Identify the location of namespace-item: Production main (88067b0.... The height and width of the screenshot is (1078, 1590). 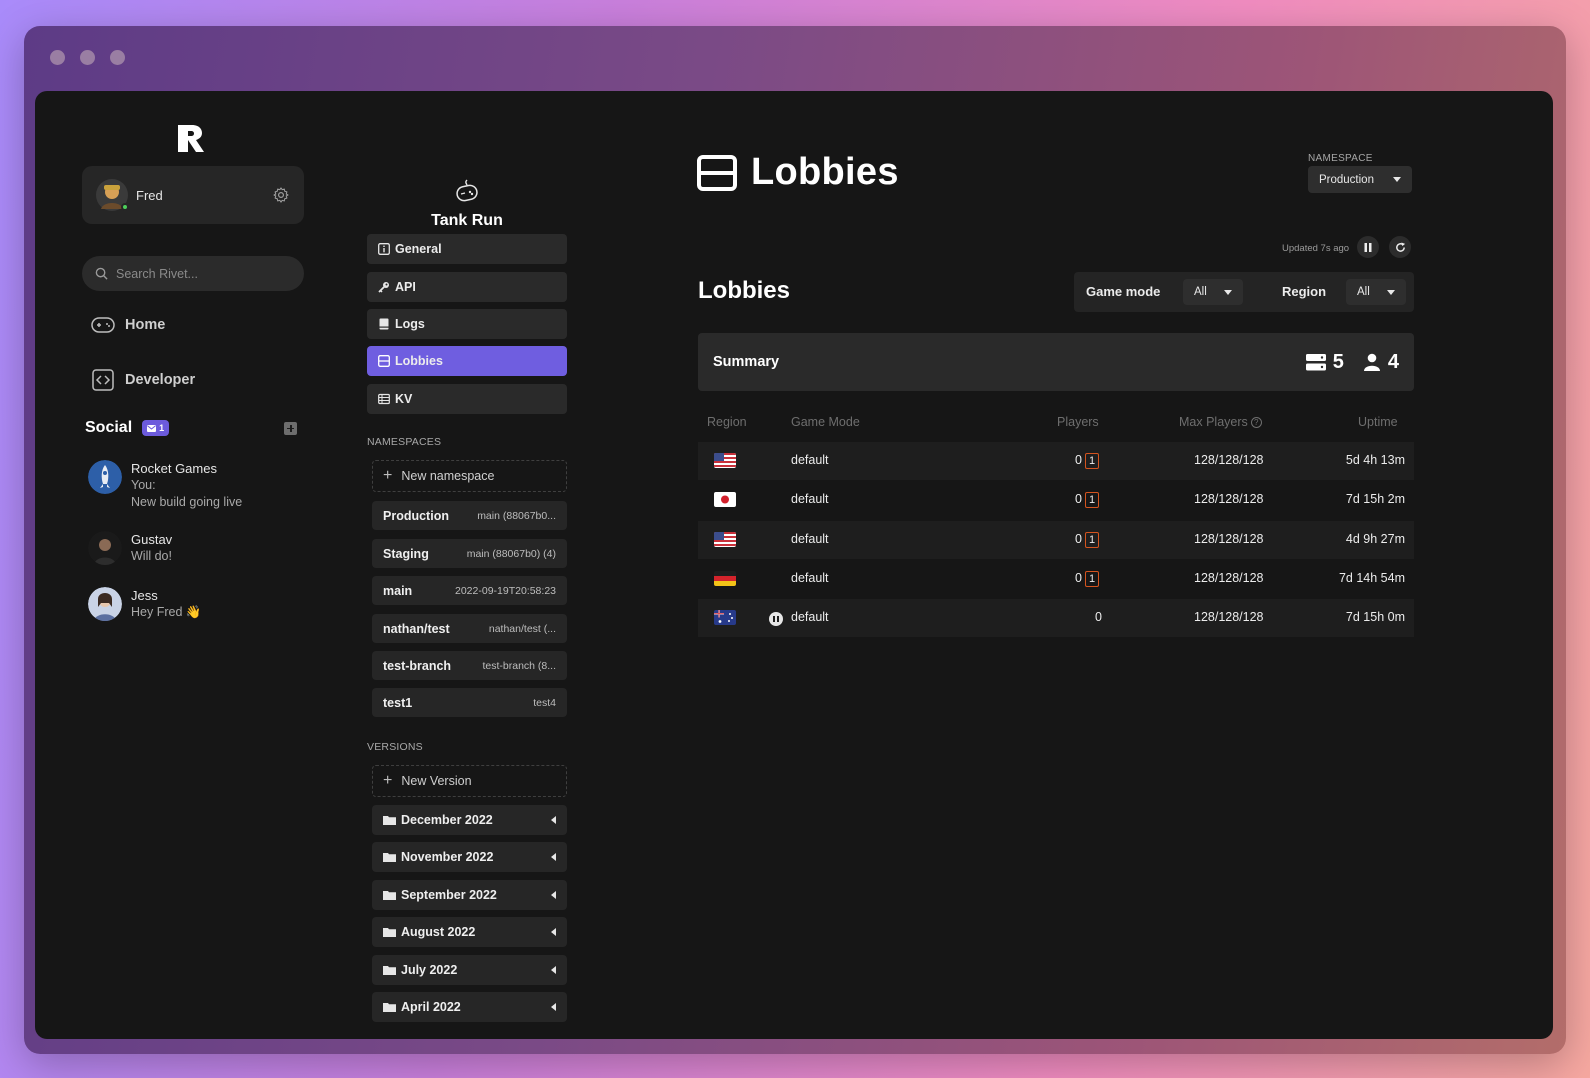
(469, 515).